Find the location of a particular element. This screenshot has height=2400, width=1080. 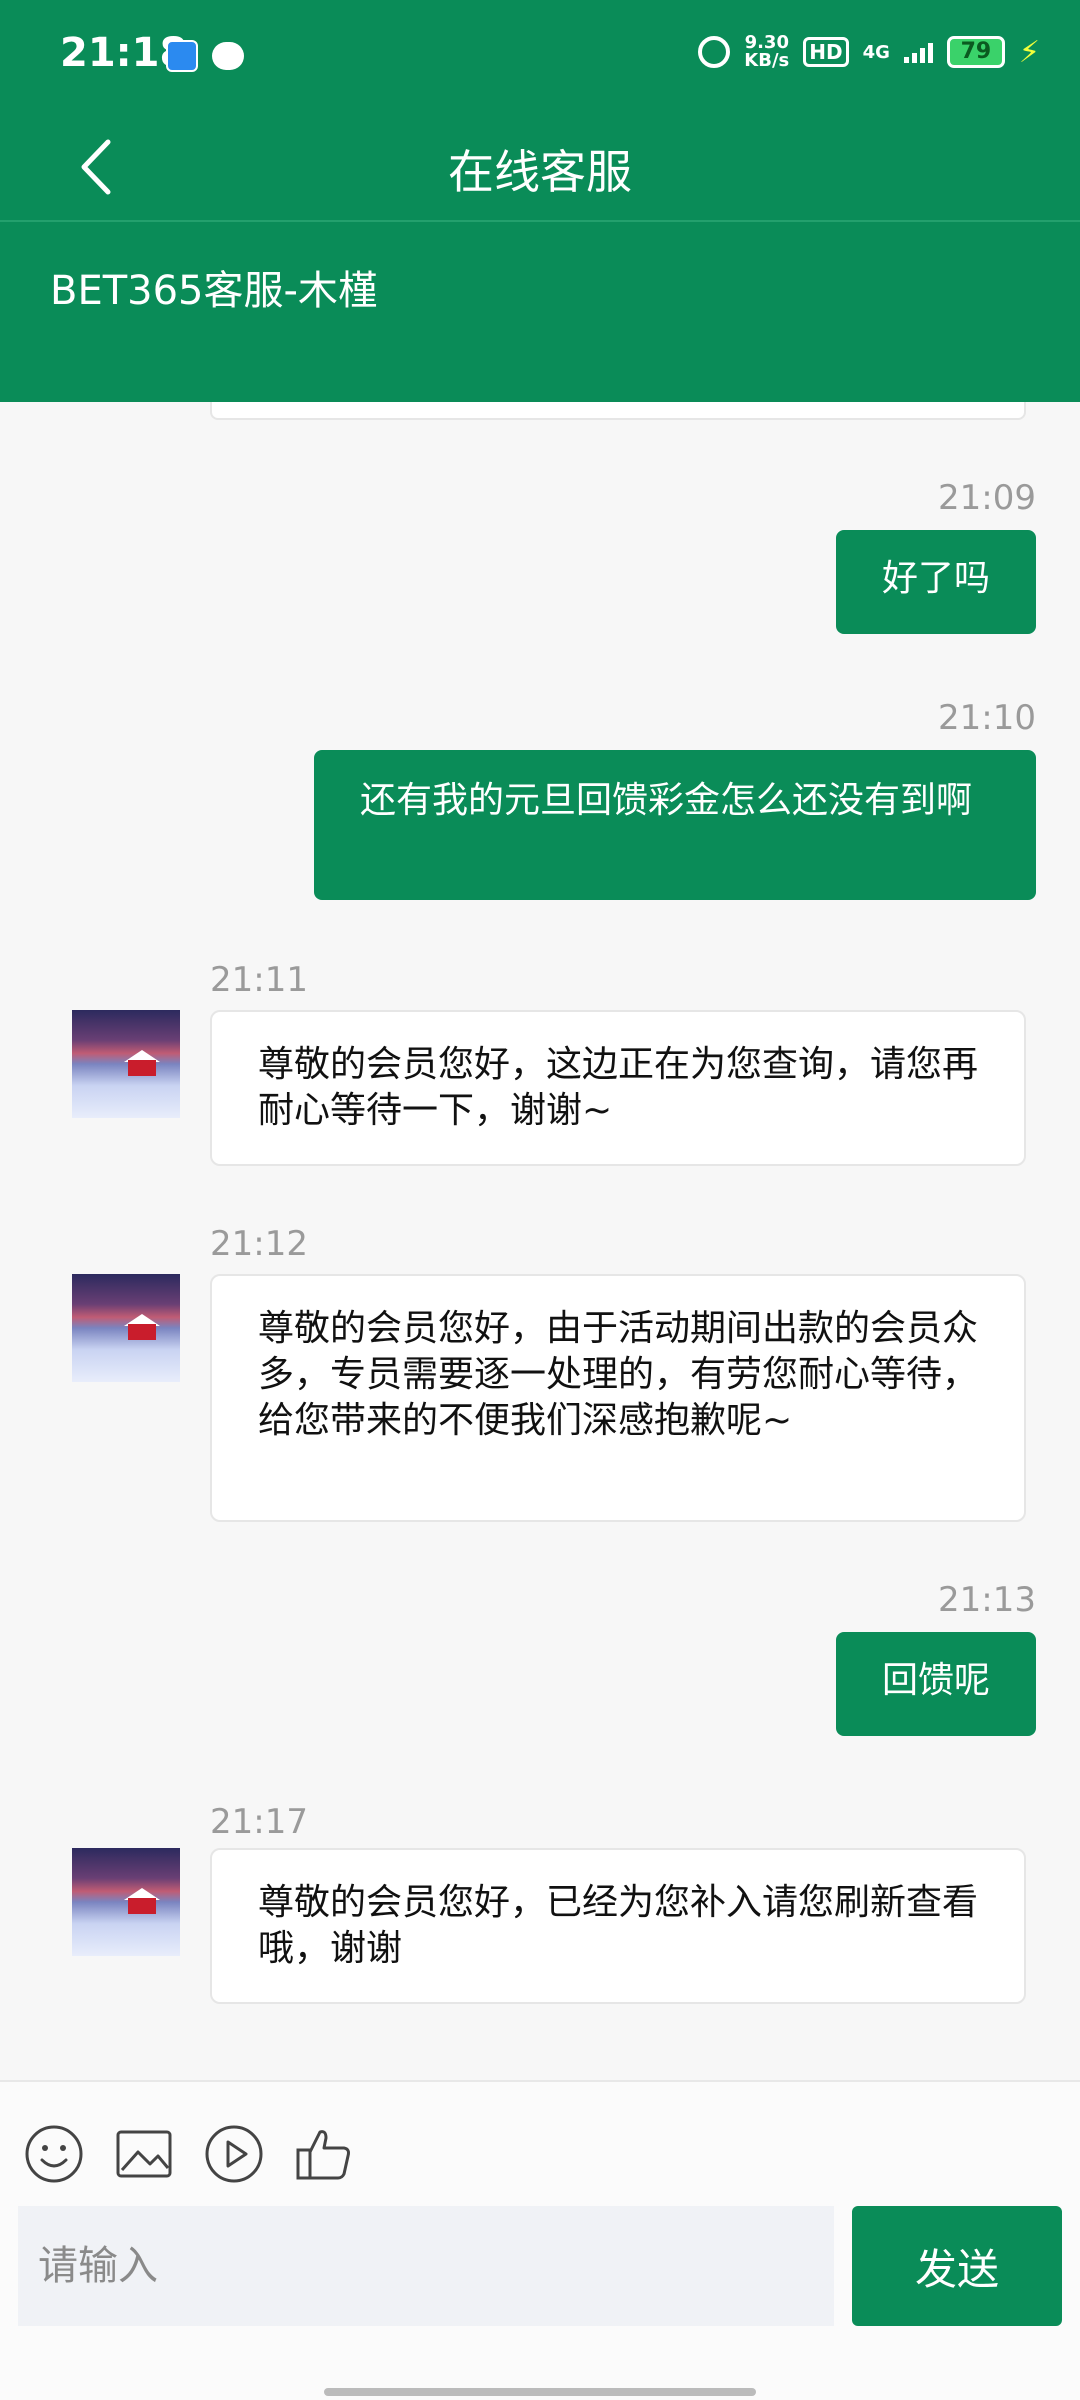

status-bar: 21:18 9.30 KB/s HD 4G 79 ⚡ is located at coordinates (540, 56).